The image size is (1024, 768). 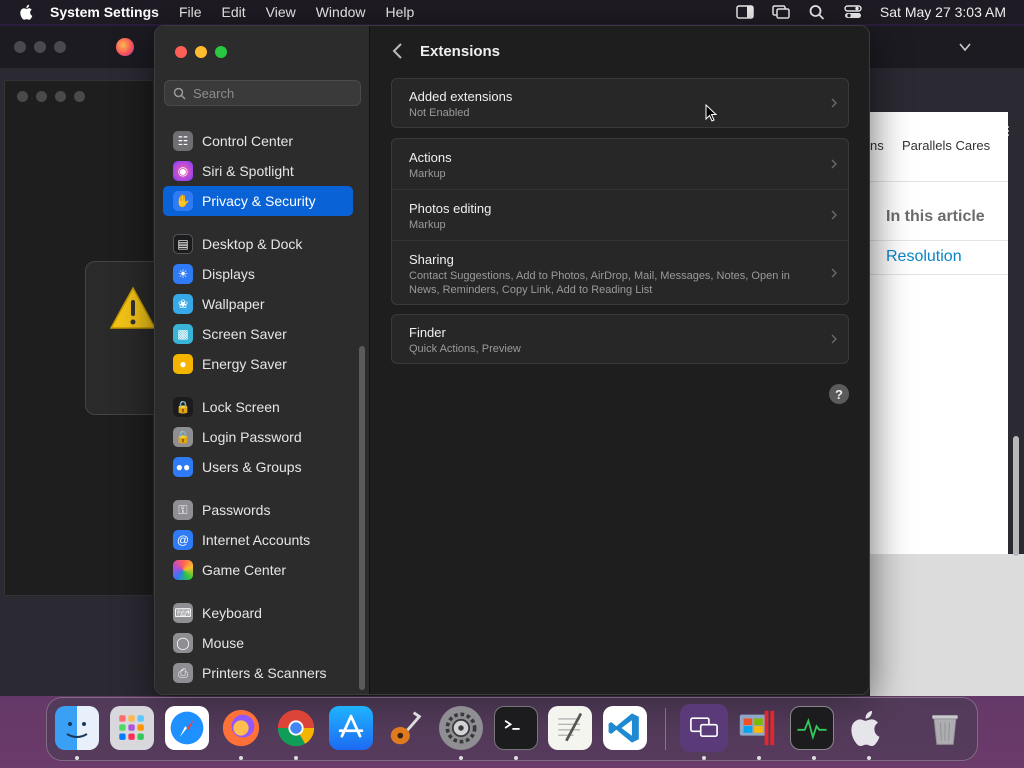 I want to click on spotlight-search-icon, so click(x=817, y=12).